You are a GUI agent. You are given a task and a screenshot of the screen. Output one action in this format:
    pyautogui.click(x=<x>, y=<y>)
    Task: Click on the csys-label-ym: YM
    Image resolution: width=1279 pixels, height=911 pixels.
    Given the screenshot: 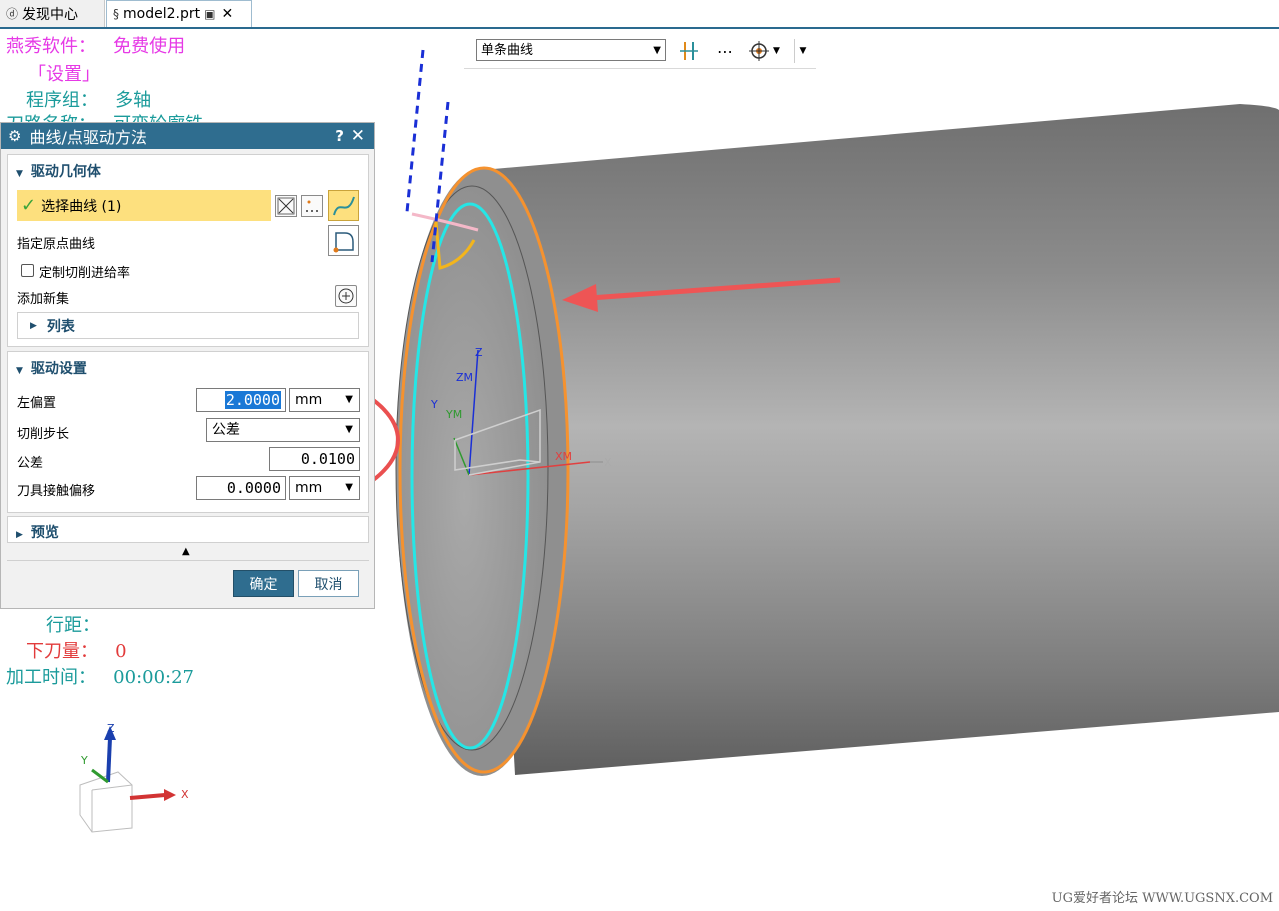 What is the action you would take?
    pyautogui.click(x=453, y=414)
    